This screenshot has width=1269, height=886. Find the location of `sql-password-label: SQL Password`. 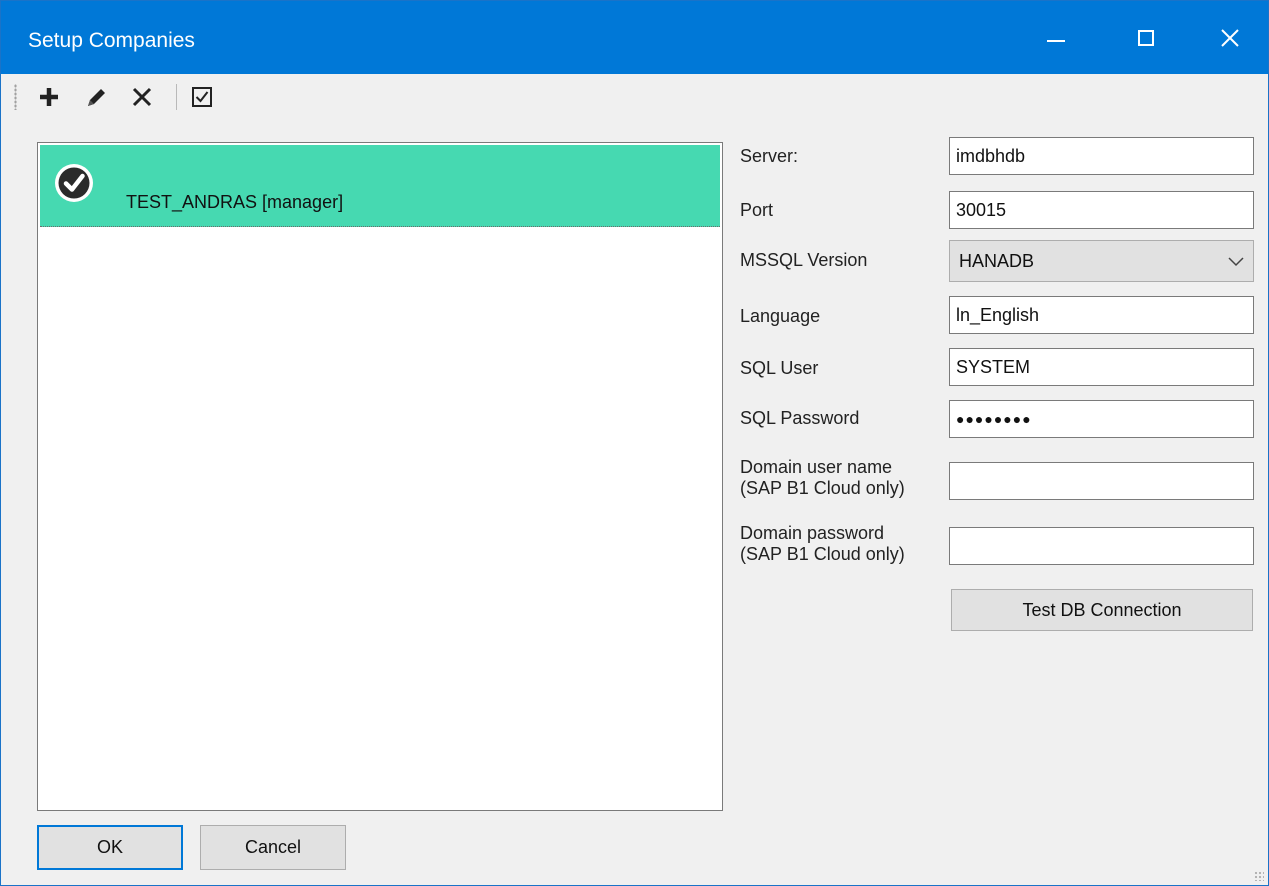

sql-password-label: SQL Password is located at coordinates (800, 418).